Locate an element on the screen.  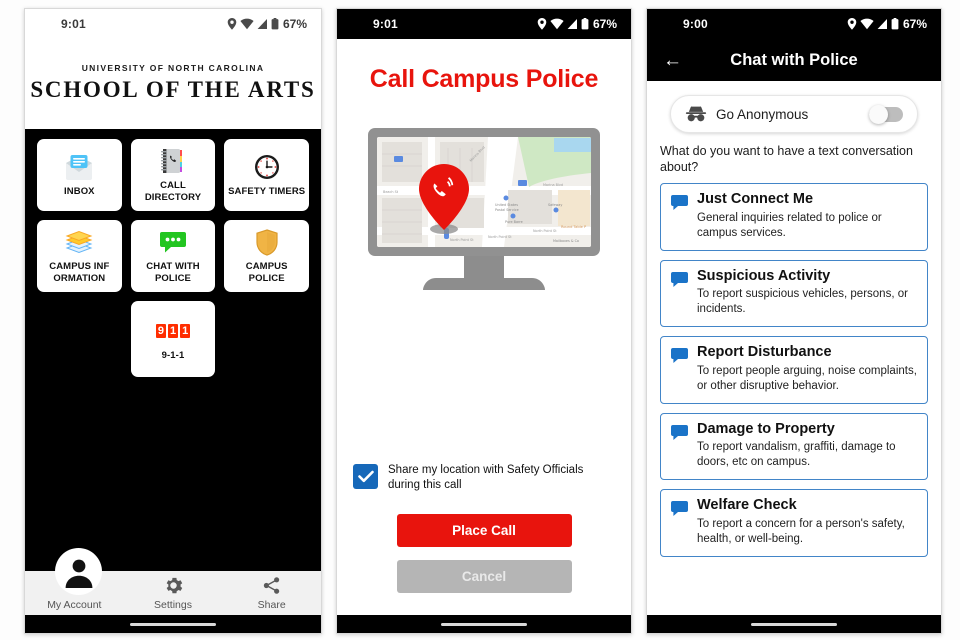
tile-call-directory: CALL DIRECTORY is located at coordinates (173, 175).